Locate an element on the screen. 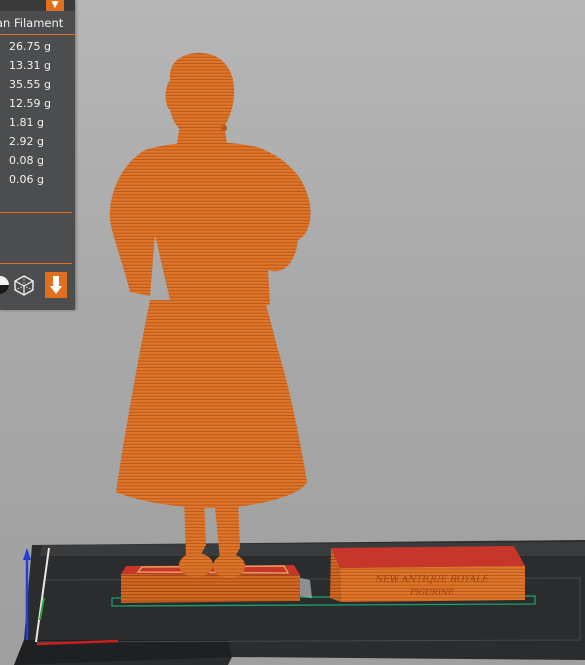  sphere-view-icon is located at coordinates (4, 285).